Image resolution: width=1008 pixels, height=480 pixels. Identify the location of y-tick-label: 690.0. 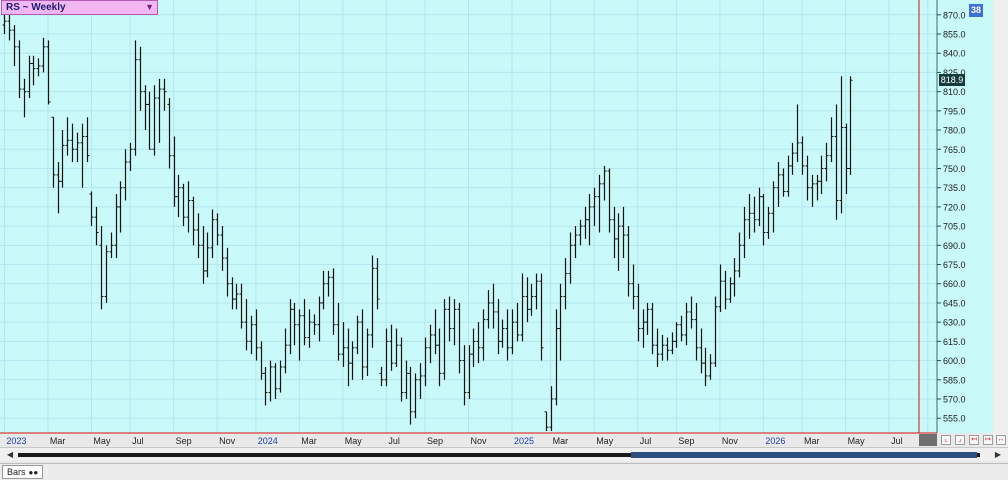
(954, 246).